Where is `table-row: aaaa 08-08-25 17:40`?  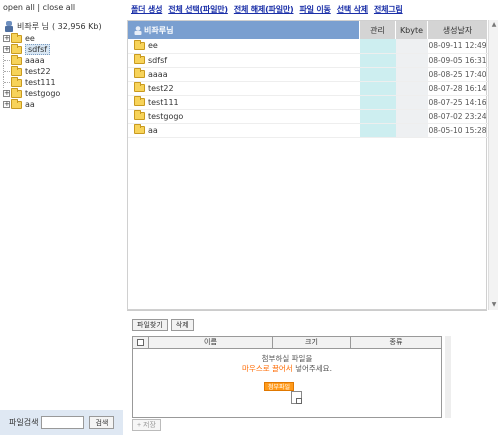 table-row: aaaa 08-08-25 17:40 is located at coordinates (308, 74).